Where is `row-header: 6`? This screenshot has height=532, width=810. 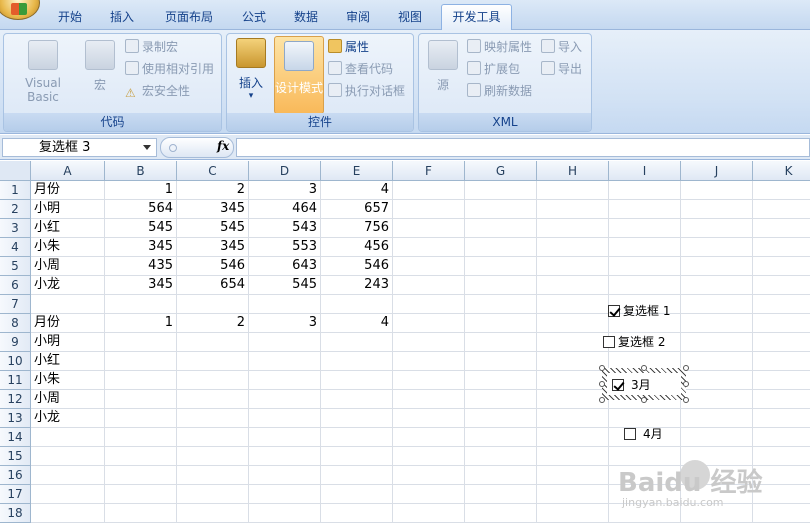
row-header: 6 is located at coordinates (15, 285).